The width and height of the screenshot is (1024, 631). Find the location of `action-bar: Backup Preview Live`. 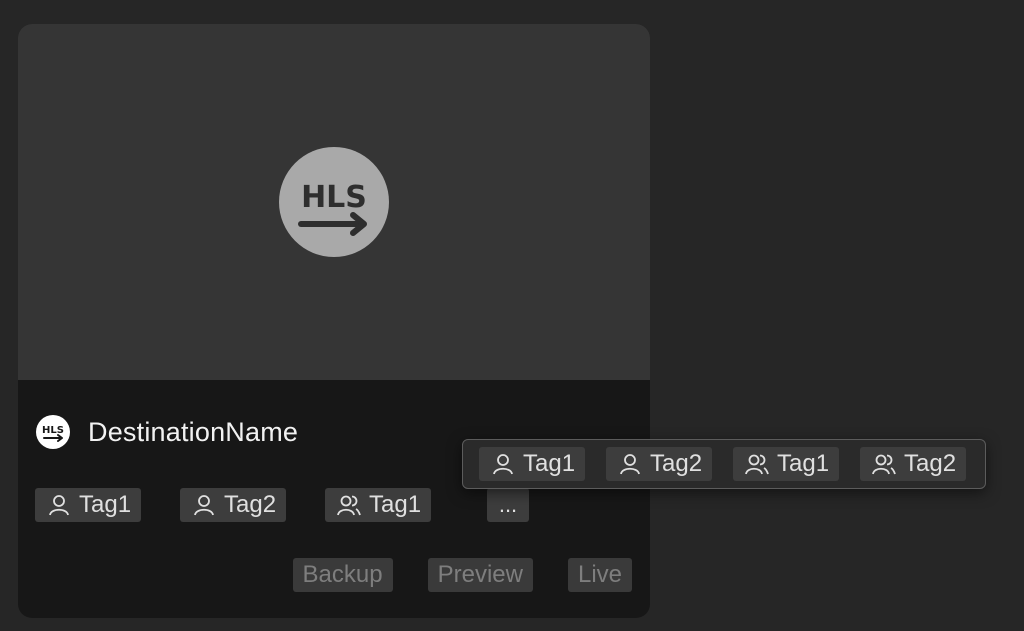

action-bar: Backup Preview Live is located at coordinates (462, 575).